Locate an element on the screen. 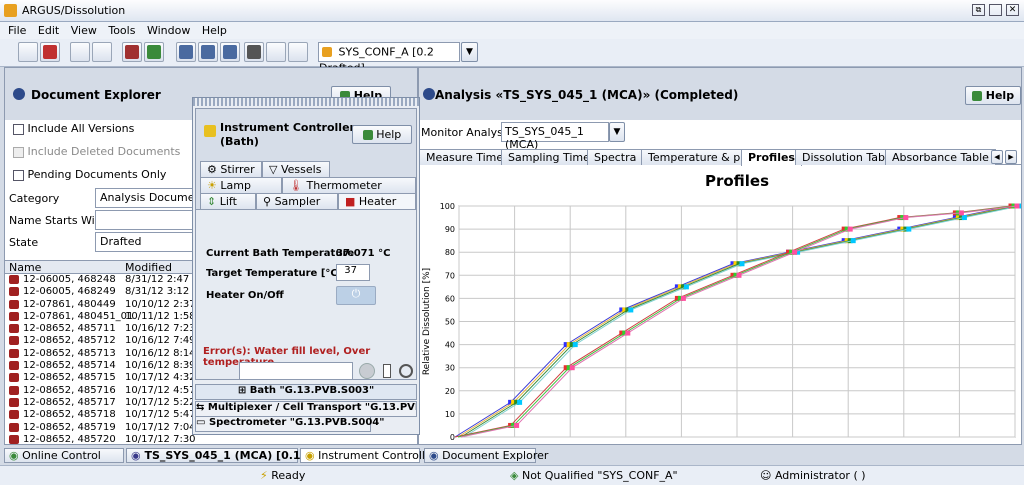 The width and height of the screenshot is (1024, 485). row-name: 12-08652, 485719 is located at coordinates (69, 427).